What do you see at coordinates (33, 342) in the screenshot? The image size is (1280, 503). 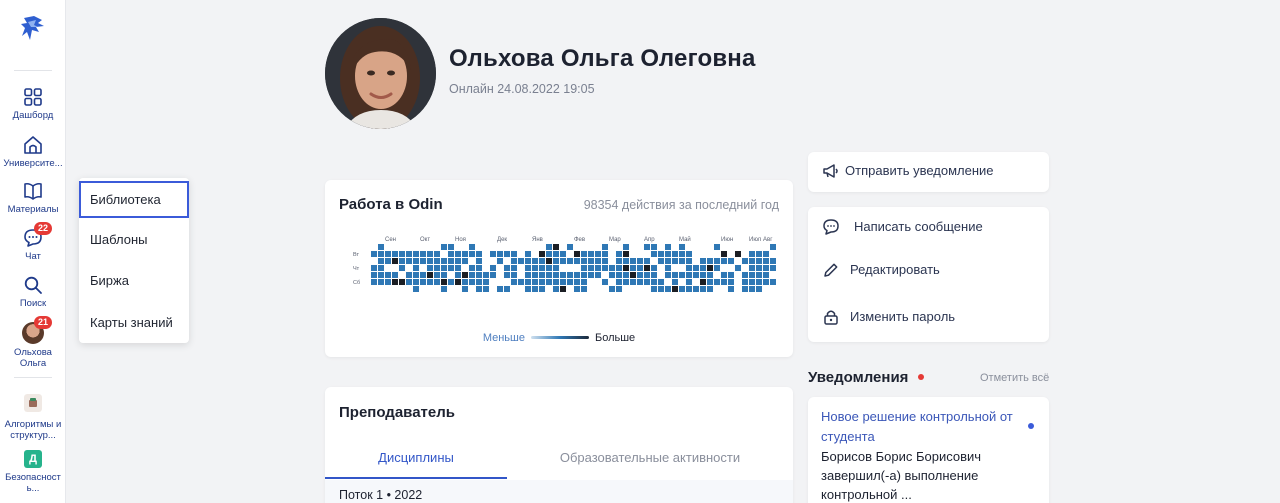 I see `sidebar-item-profile: 21 Ольхова Ольга` at bounding box center [33, 342].